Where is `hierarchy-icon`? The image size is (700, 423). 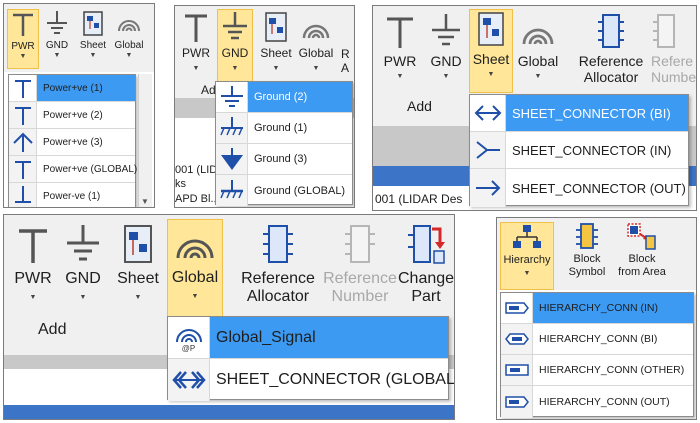
hierarchy-icon is located at coordinates (527, 236).